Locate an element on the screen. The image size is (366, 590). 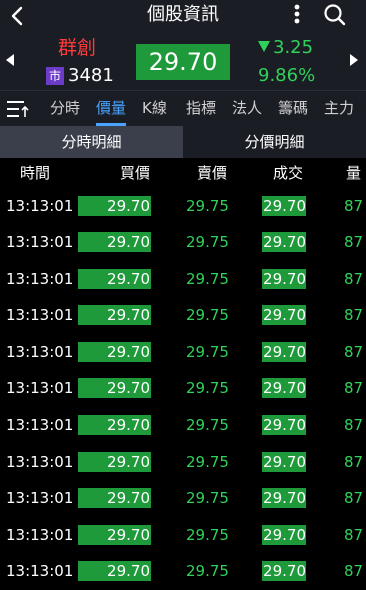
col-bid: 買價 is located at coordinates (135, 173).